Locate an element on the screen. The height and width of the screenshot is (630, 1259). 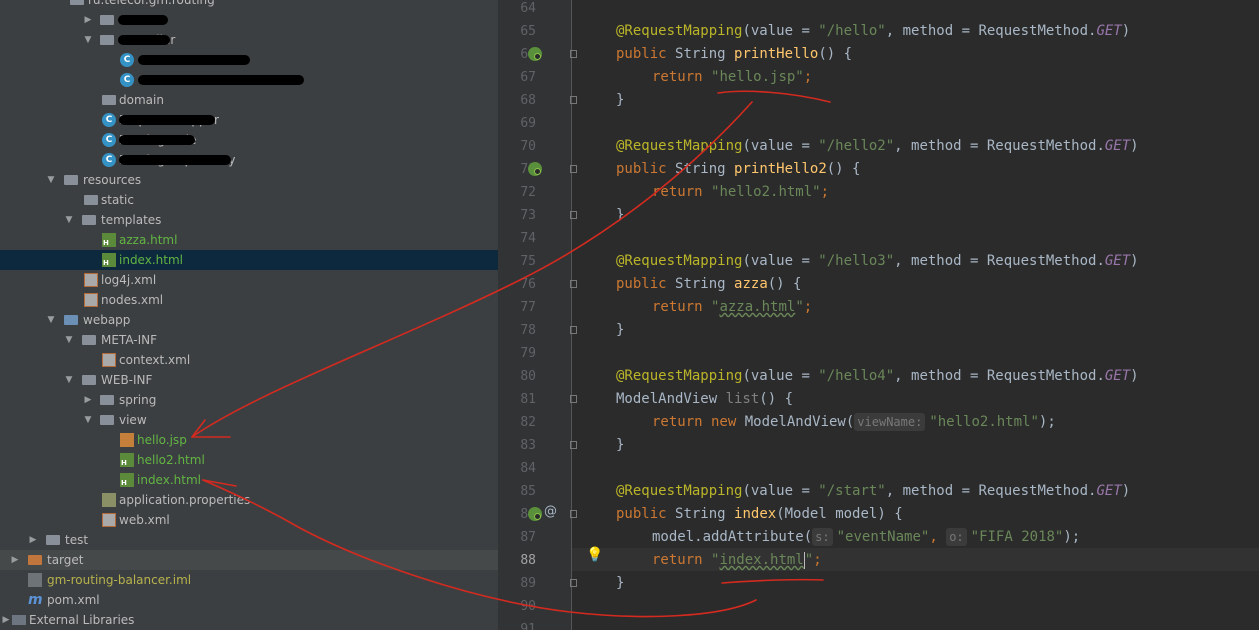
html-file-icon: H is located at coordinates (109, 240).